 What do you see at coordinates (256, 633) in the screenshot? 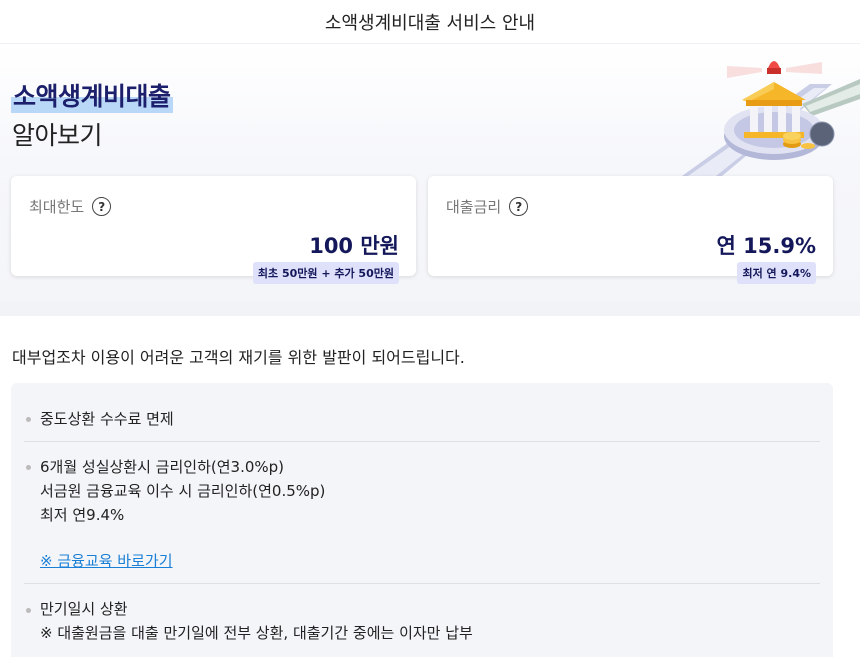
I see `feature-line: ※ 대출원금을 대출 만기일에 전부 상환, 대출기간 중에는 이자만 납부` at bounding box center [256, 633].